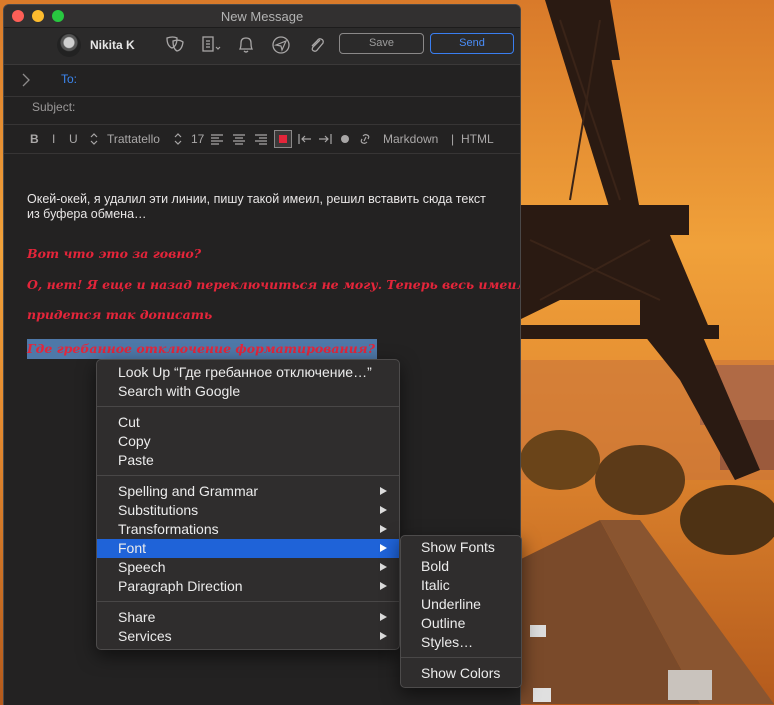 The image size is (774, 705). I want to click on menu-item-paste: Paste, so click(248, 460).